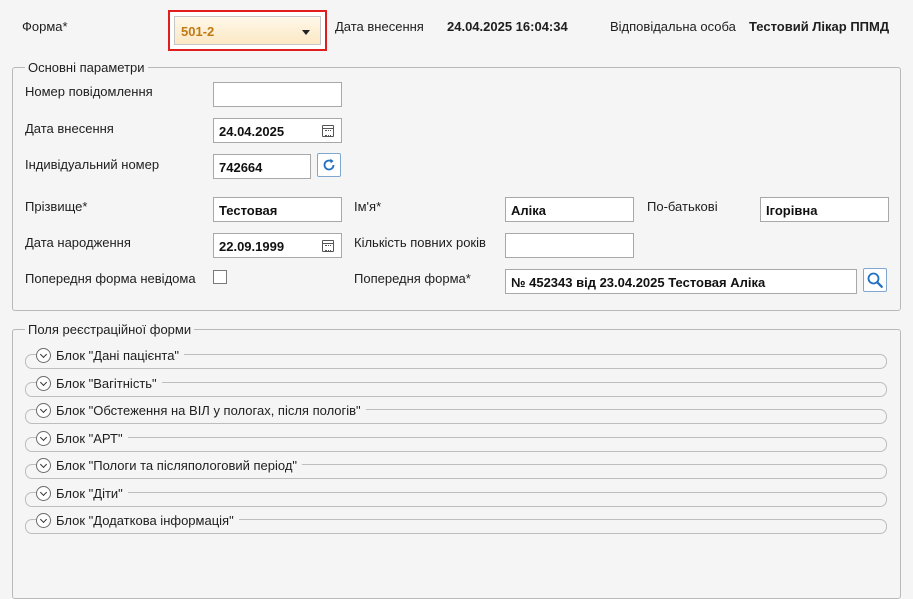 The image size is (913, 599). Describe the element at coordinates (86, 67) in the screenshot. I see `main-params-title: Основні параметри` at that location.